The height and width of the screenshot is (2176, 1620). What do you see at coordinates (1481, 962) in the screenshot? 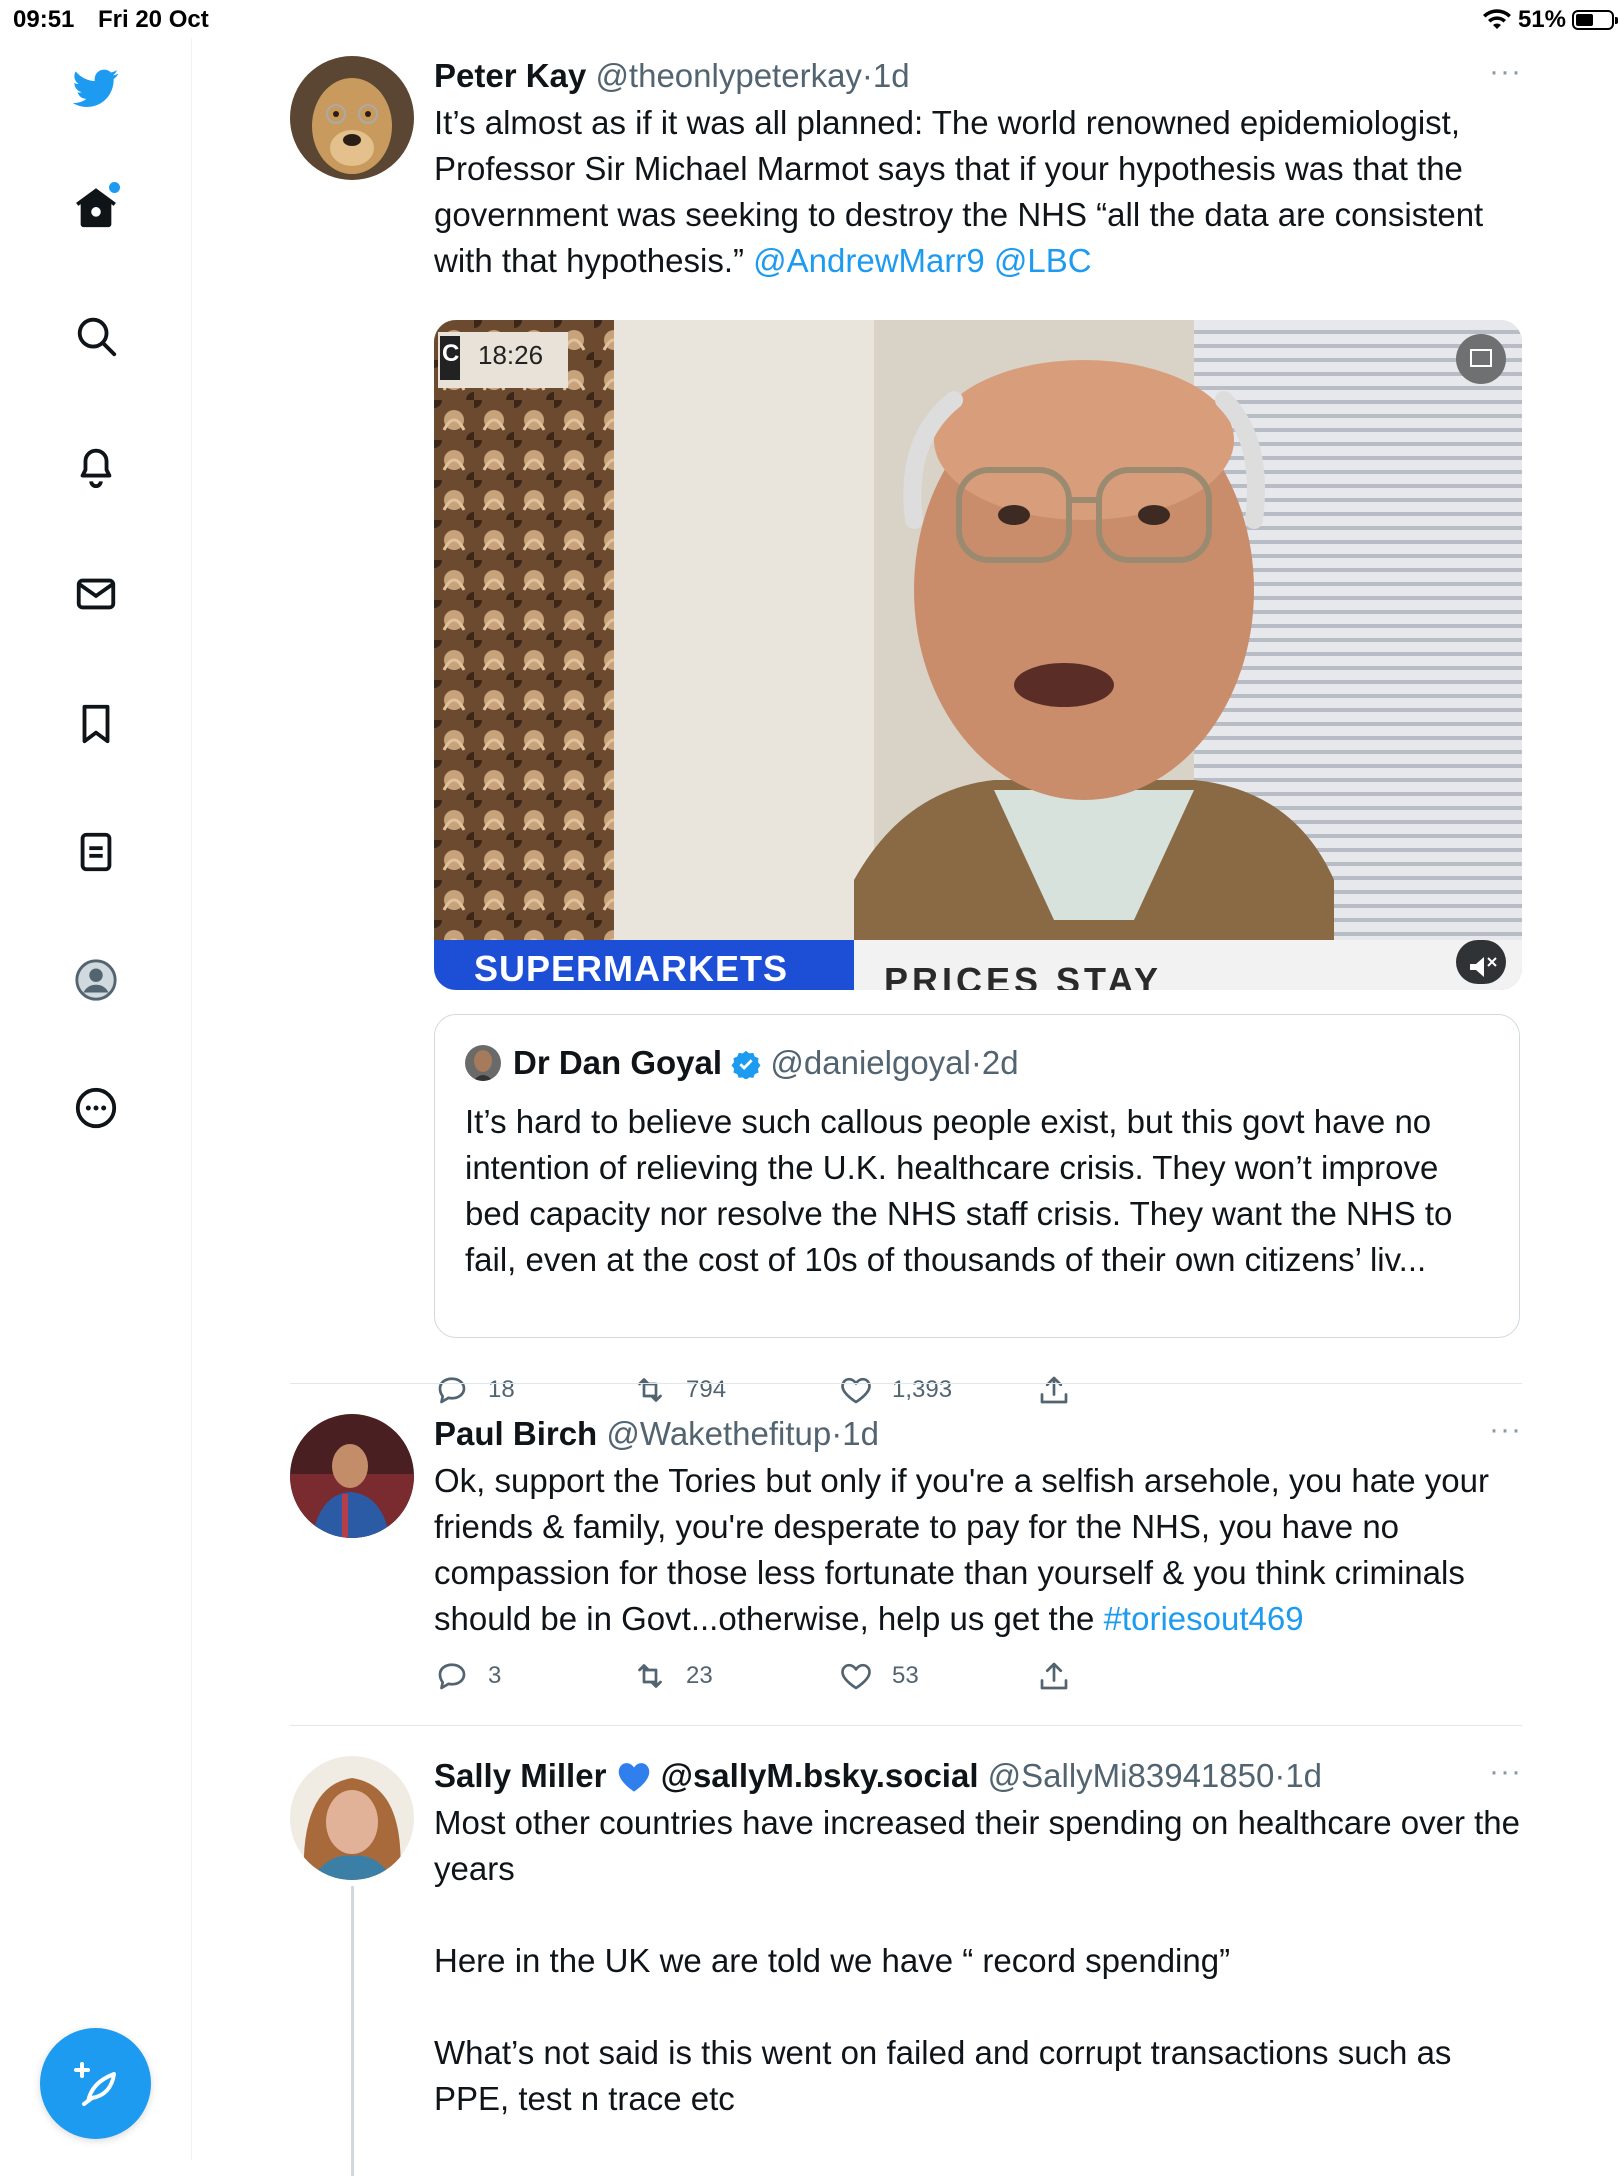
I see `mute-icon` at bounding box center [1481, 962].